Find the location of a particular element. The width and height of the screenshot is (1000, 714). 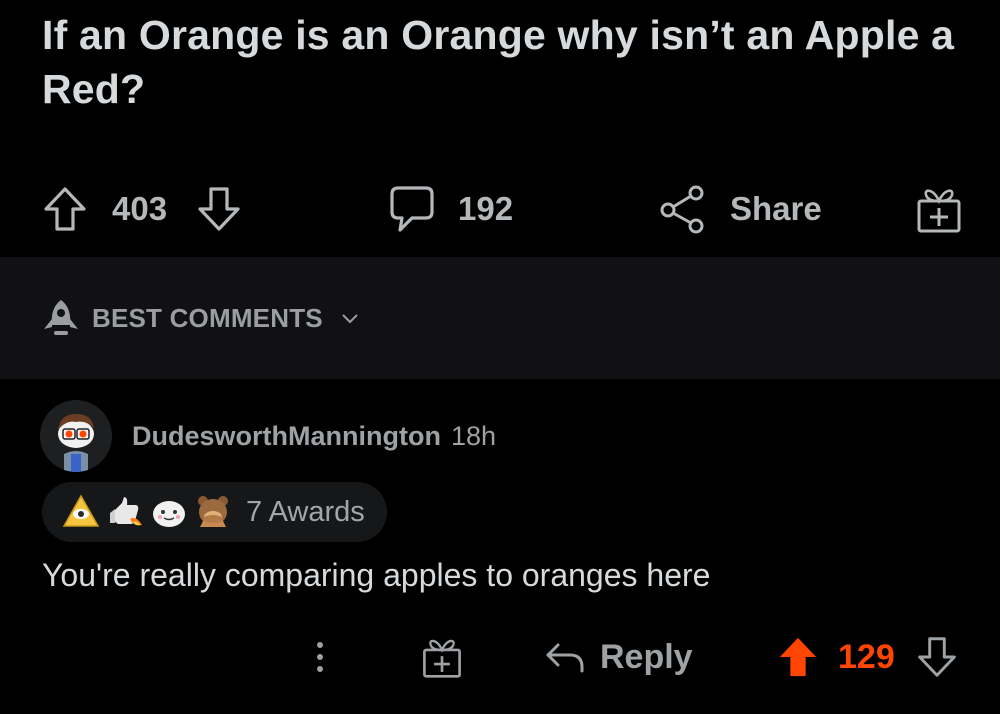

sort-comments-dropdown: BEST COMMENTS is located at coordinates (199, 318).